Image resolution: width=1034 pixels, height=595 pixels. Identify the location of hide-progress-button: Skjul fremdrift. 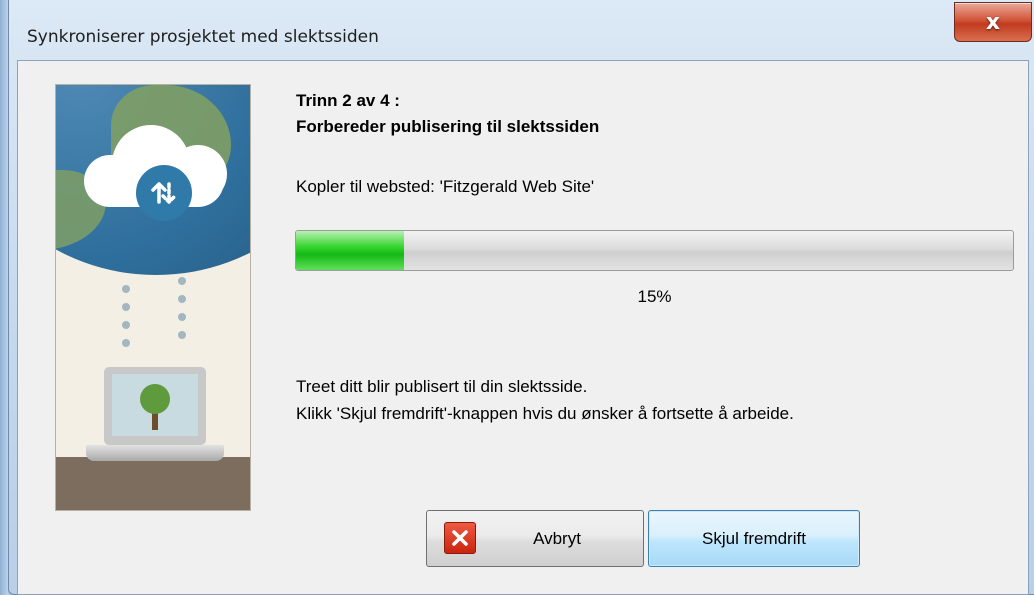
(754, 538).